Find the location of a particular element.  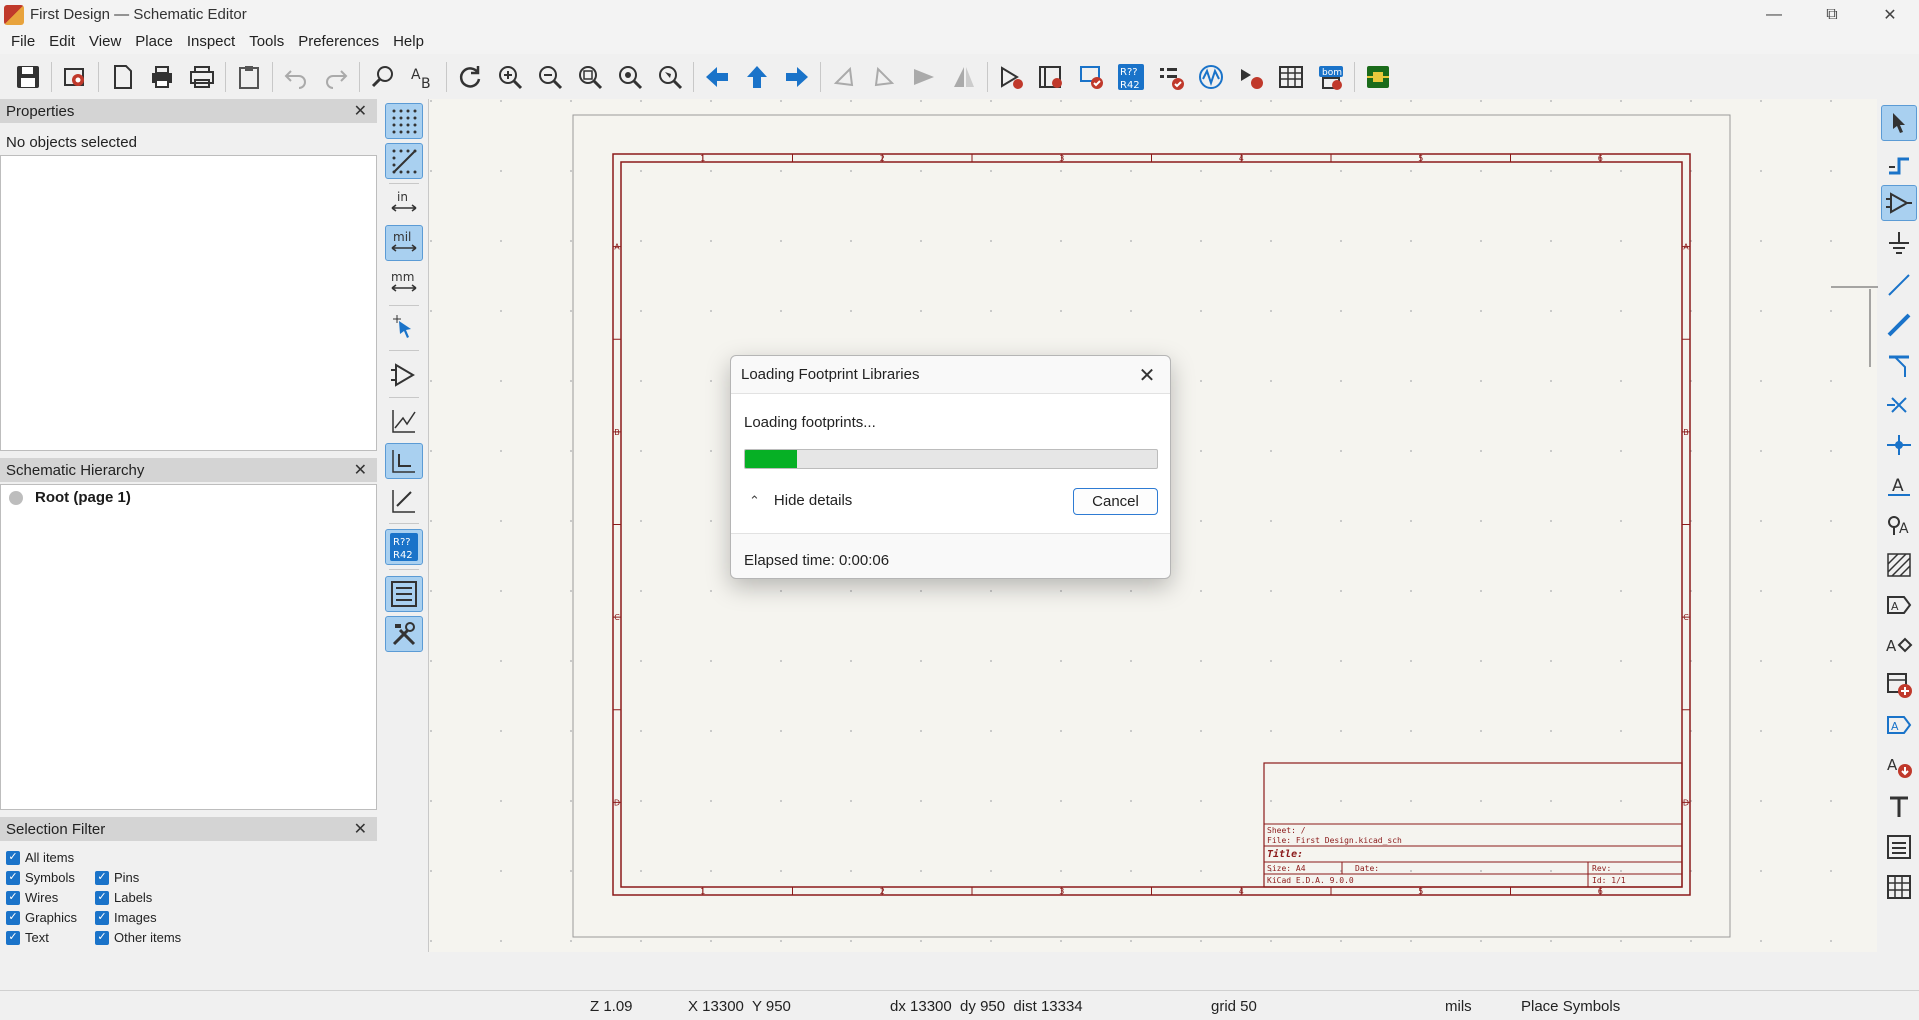

highlight-net-icon is located at coordinates (1899, 163).